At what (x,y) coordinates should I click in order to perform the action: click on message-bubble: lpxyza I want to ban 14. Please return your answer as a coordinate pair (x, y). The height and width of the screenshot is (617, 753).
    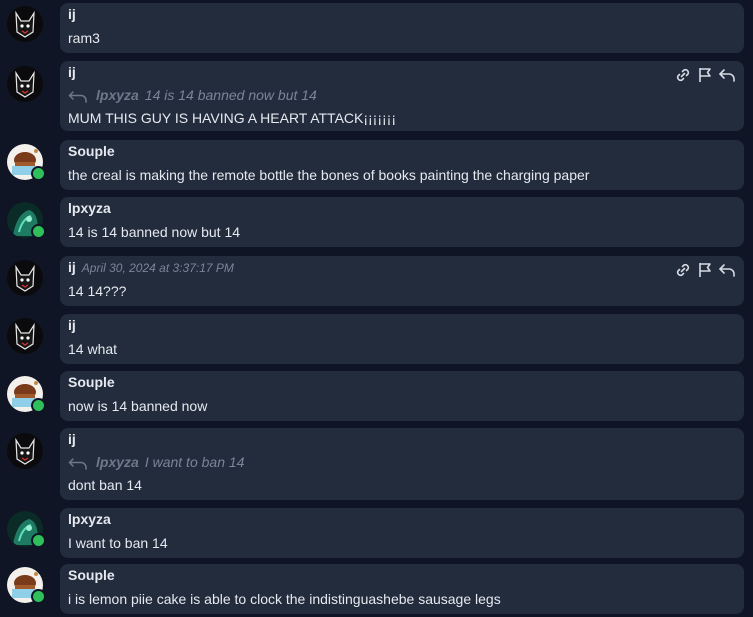
    Looking at the image, I should click on (402, 533).